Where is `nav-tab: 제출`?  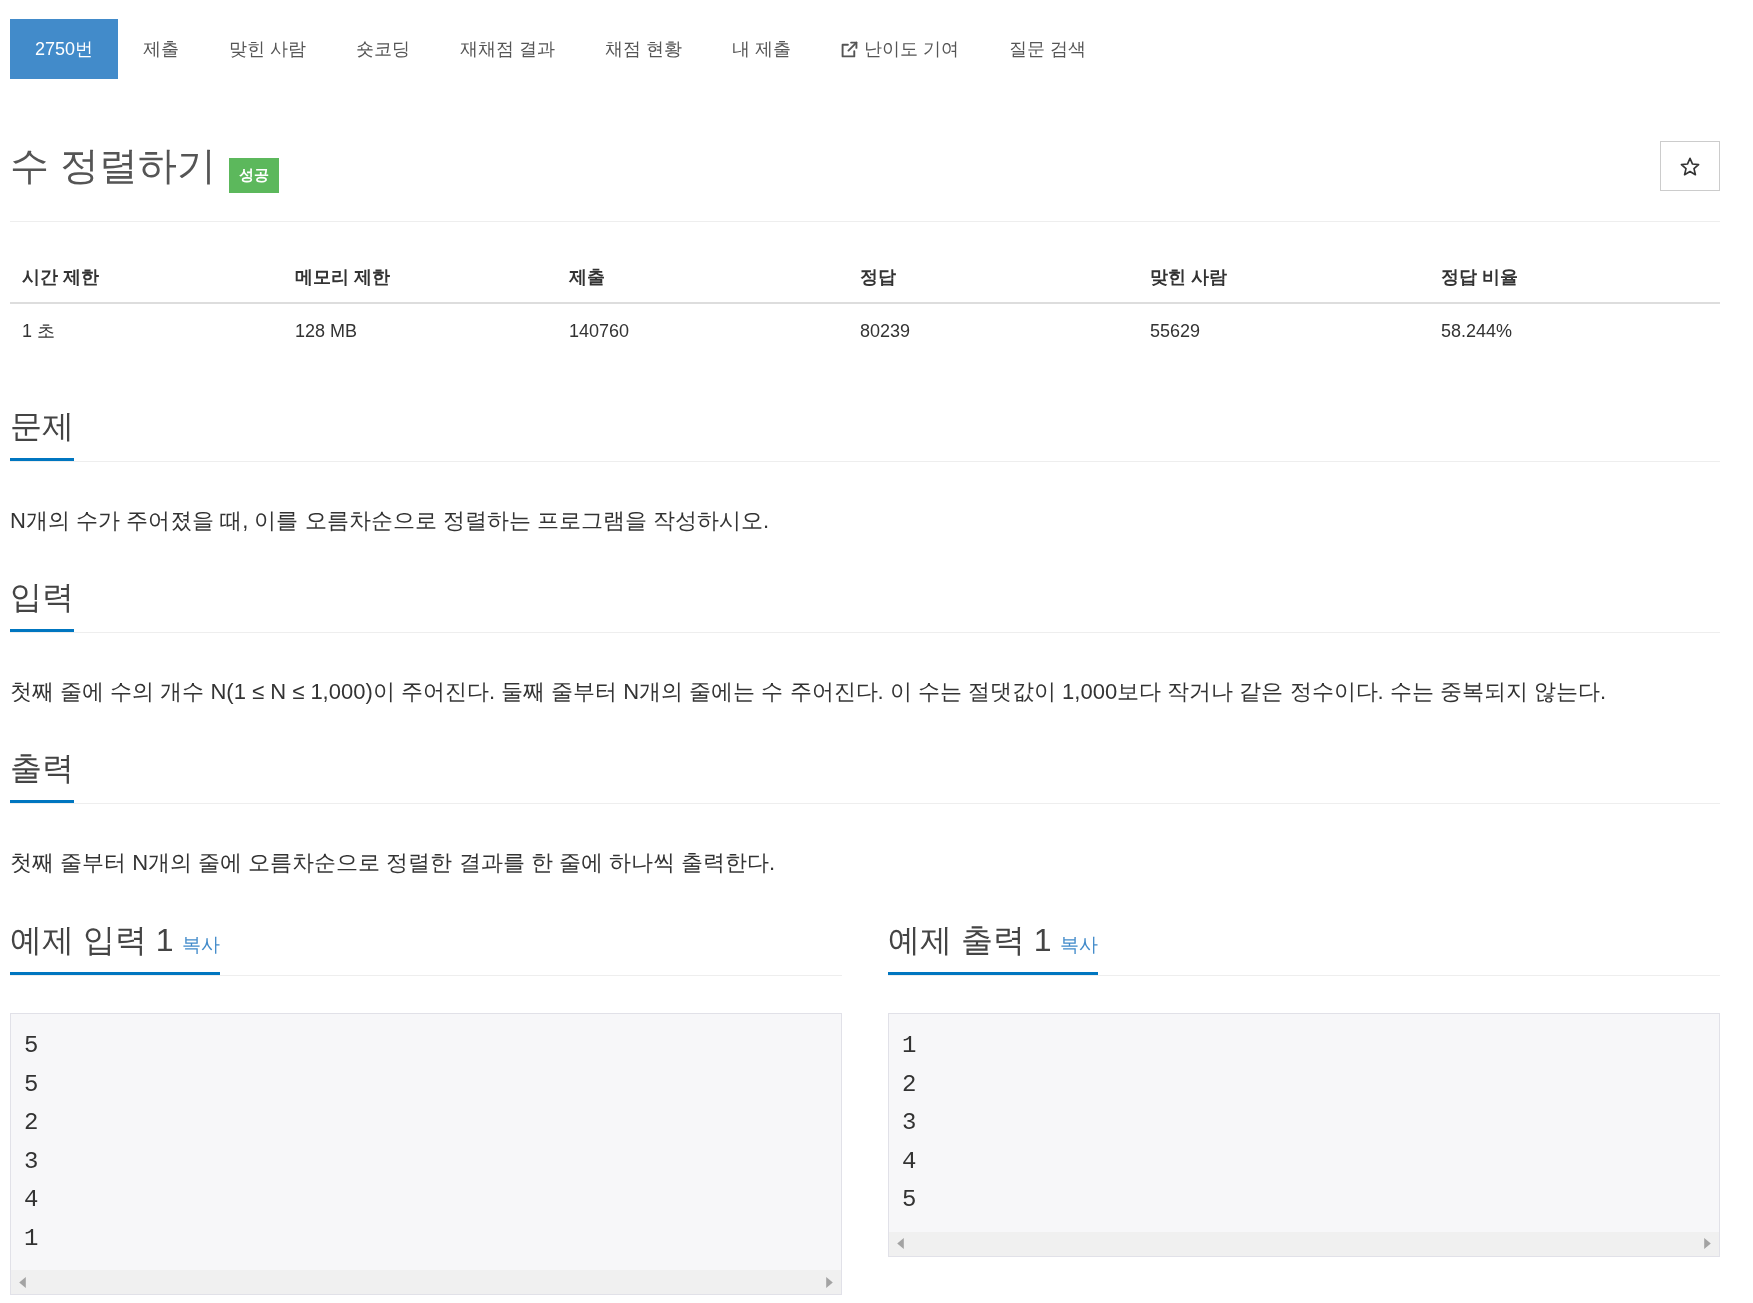
nav-tab: 제출 is located at coordinates (161, 49).